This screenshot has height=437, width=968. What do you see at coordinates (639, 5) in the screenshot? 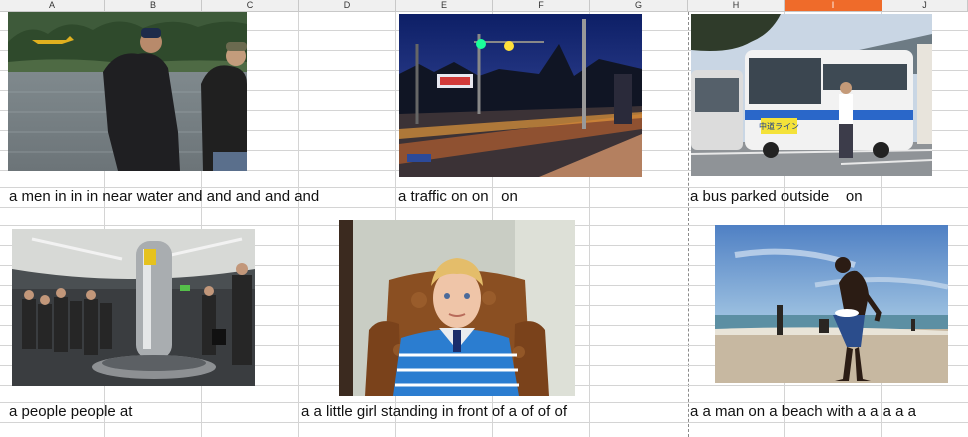
I see `column-header-g: G` at bounding box center [639, 5].